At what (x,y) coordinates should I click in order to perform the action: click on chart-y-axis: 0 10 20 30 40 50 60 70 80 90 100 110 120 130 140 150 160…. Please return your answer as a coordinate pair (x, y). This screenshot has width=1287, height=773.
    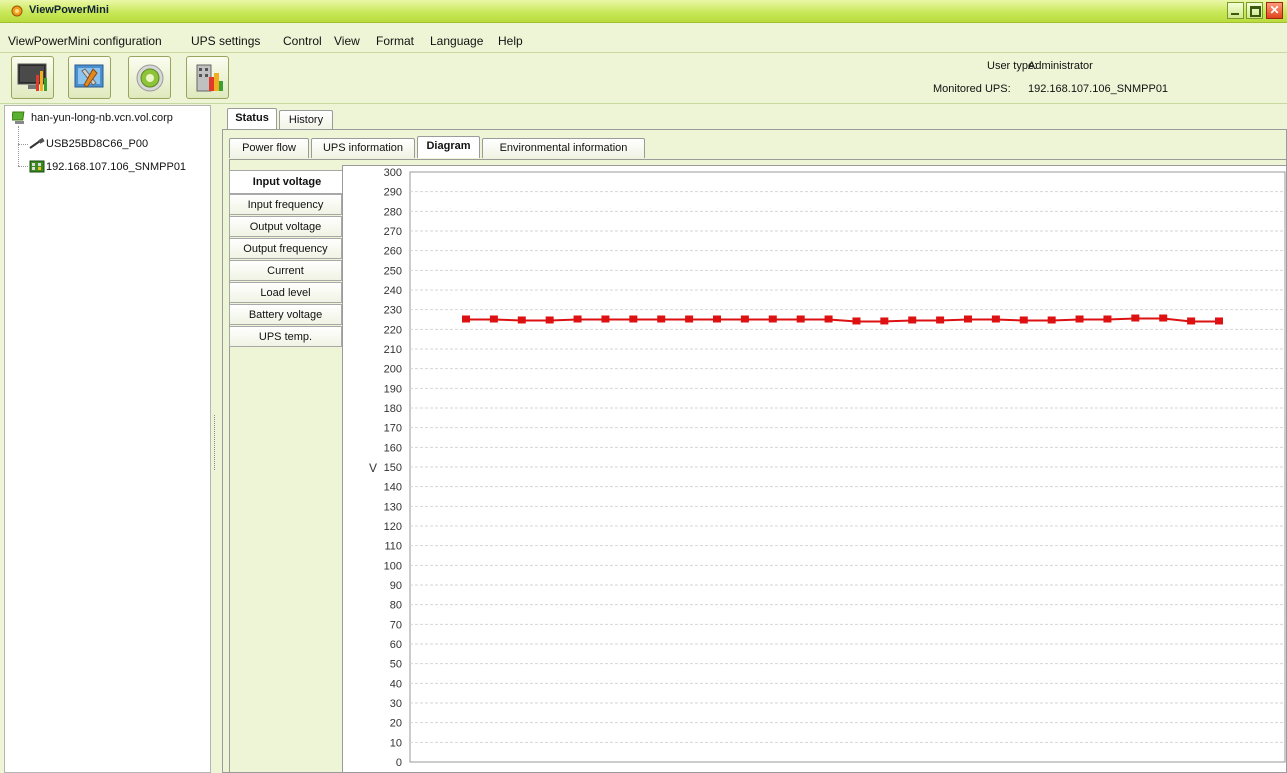
    Looking at the image, I should click on (393, 468).